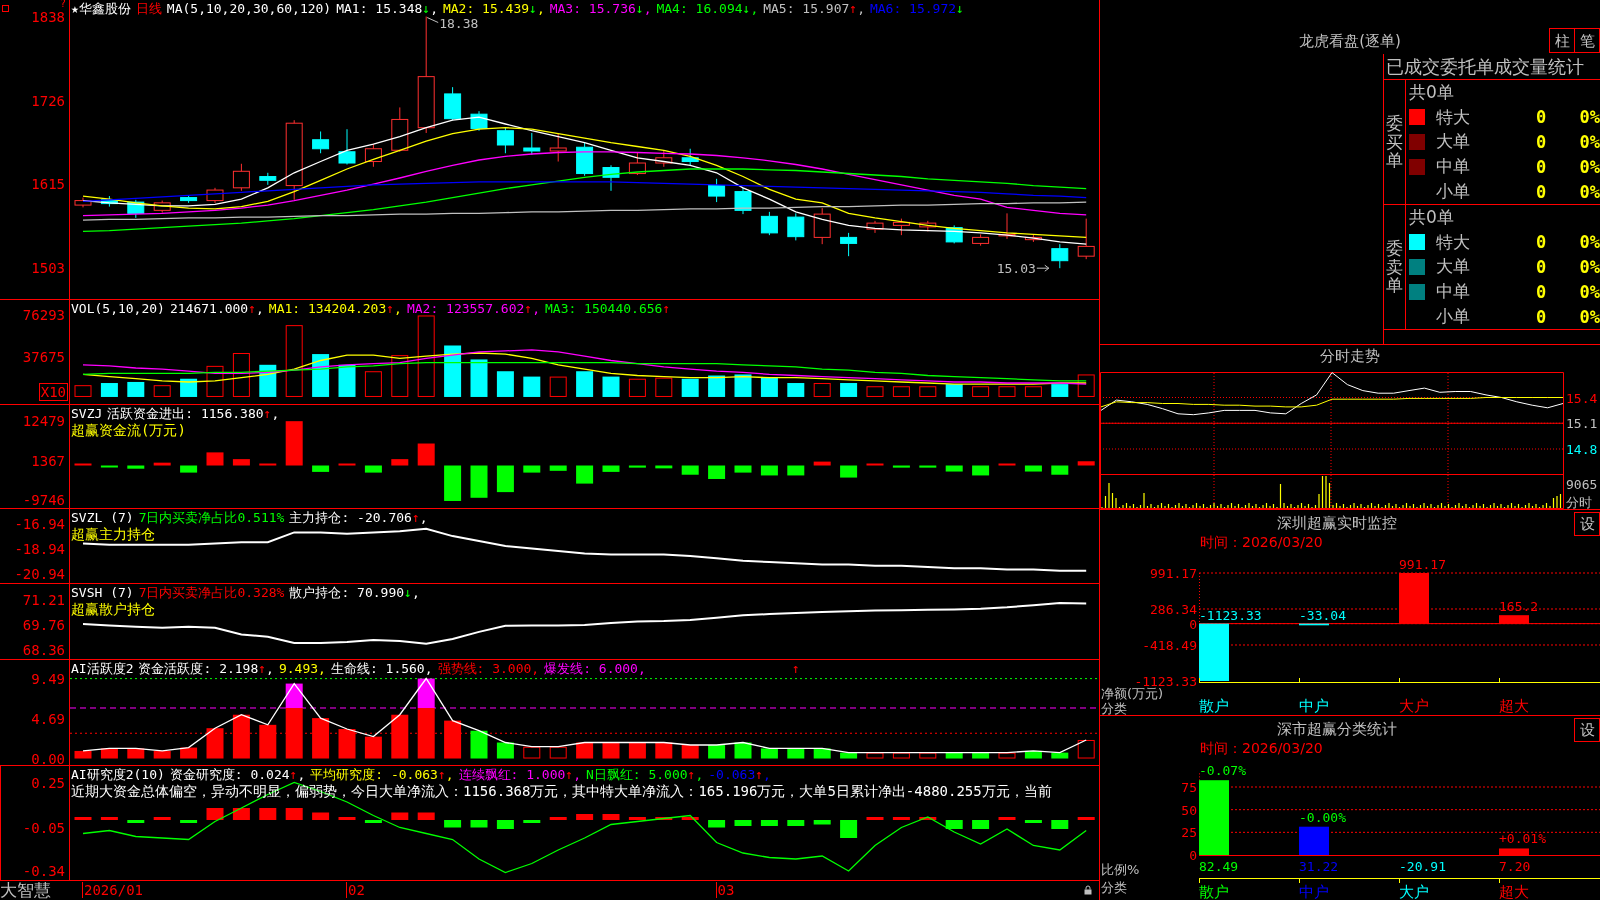  I want to click on indicator-value: 连续飘红: 1.000↑,, so click(519, 774).